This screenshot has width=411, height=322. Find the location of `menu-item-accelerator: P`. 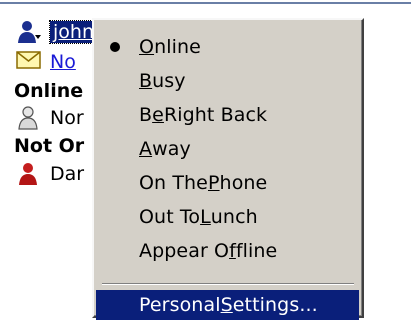

menu-item-accelerator: P is located at coordinates (213, 183).